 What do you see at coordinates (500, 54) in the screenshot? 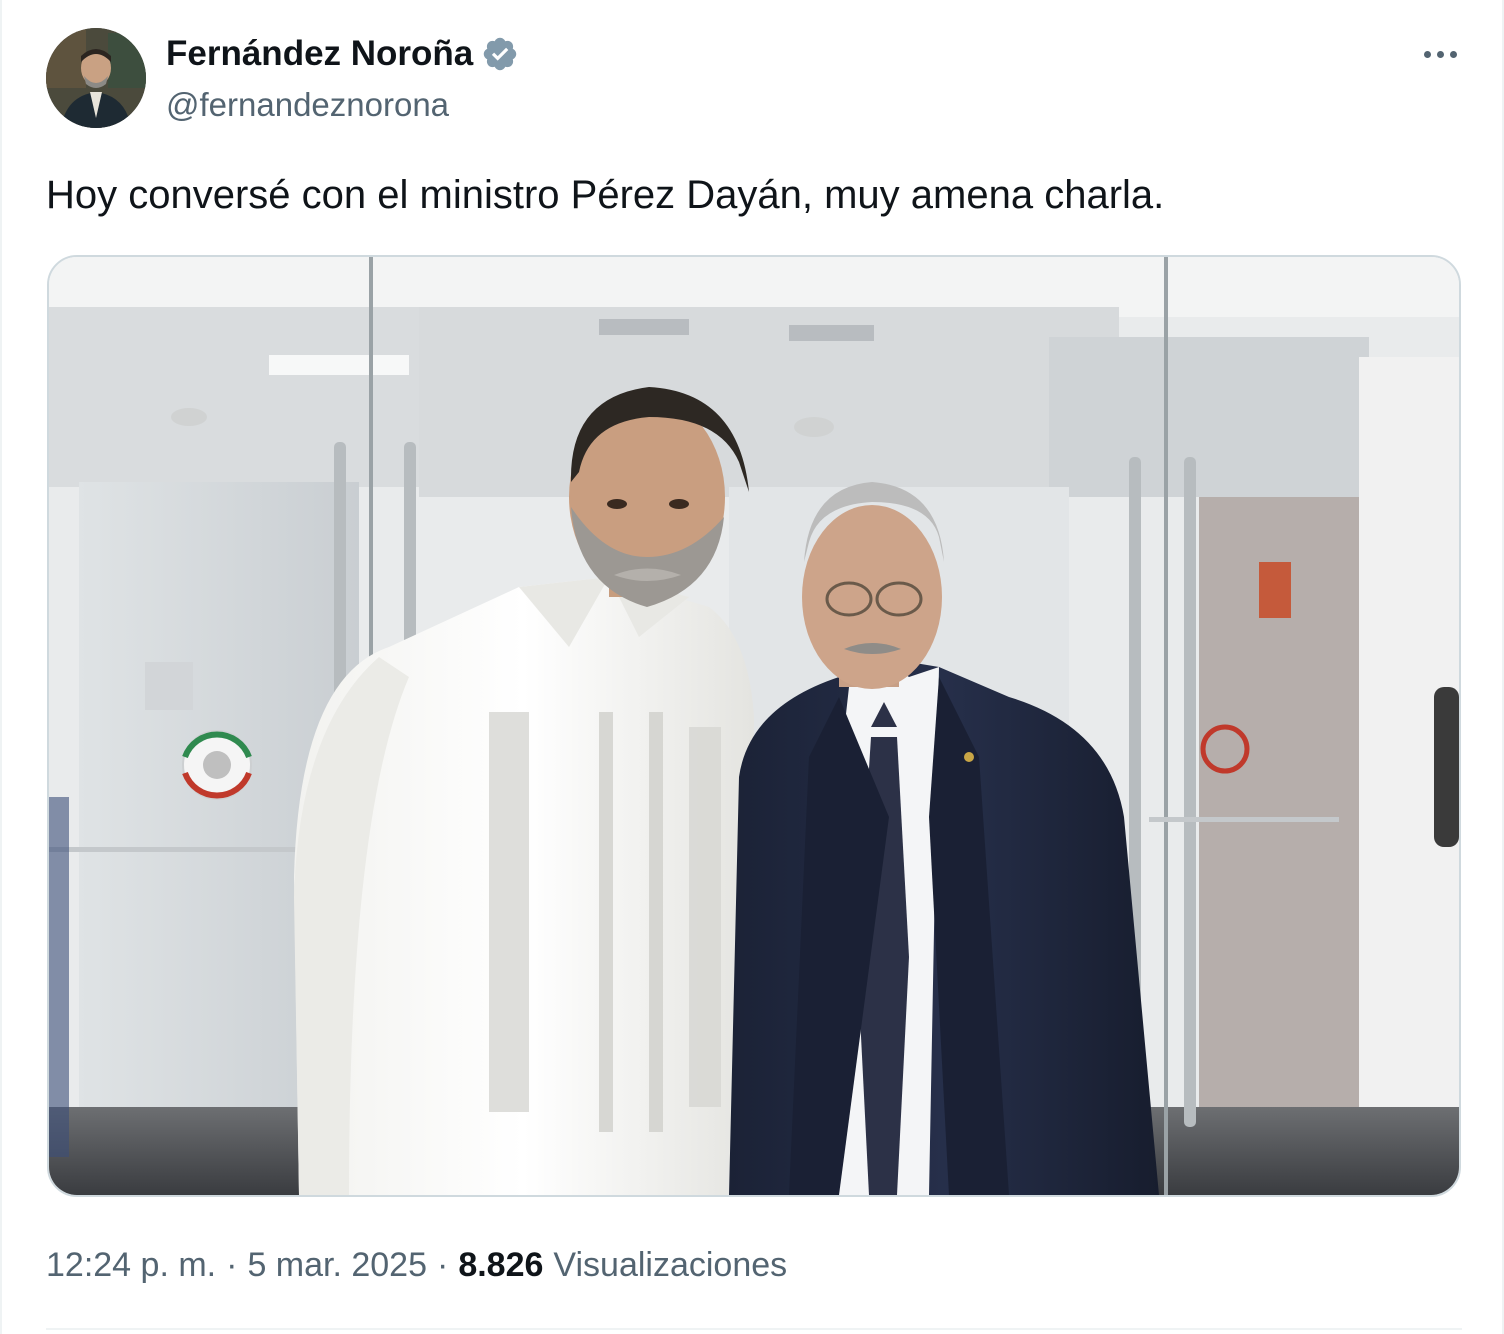
I see `verified-badge-icon` at bounding box center [500, 54].